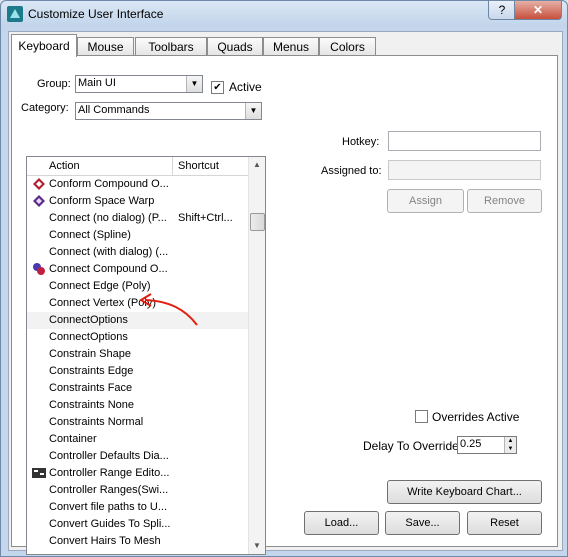  What do you see at coordinates (421, 416) in the screenshot?
I see `overrides-active-checkbox` at bounding box center [421, 416].